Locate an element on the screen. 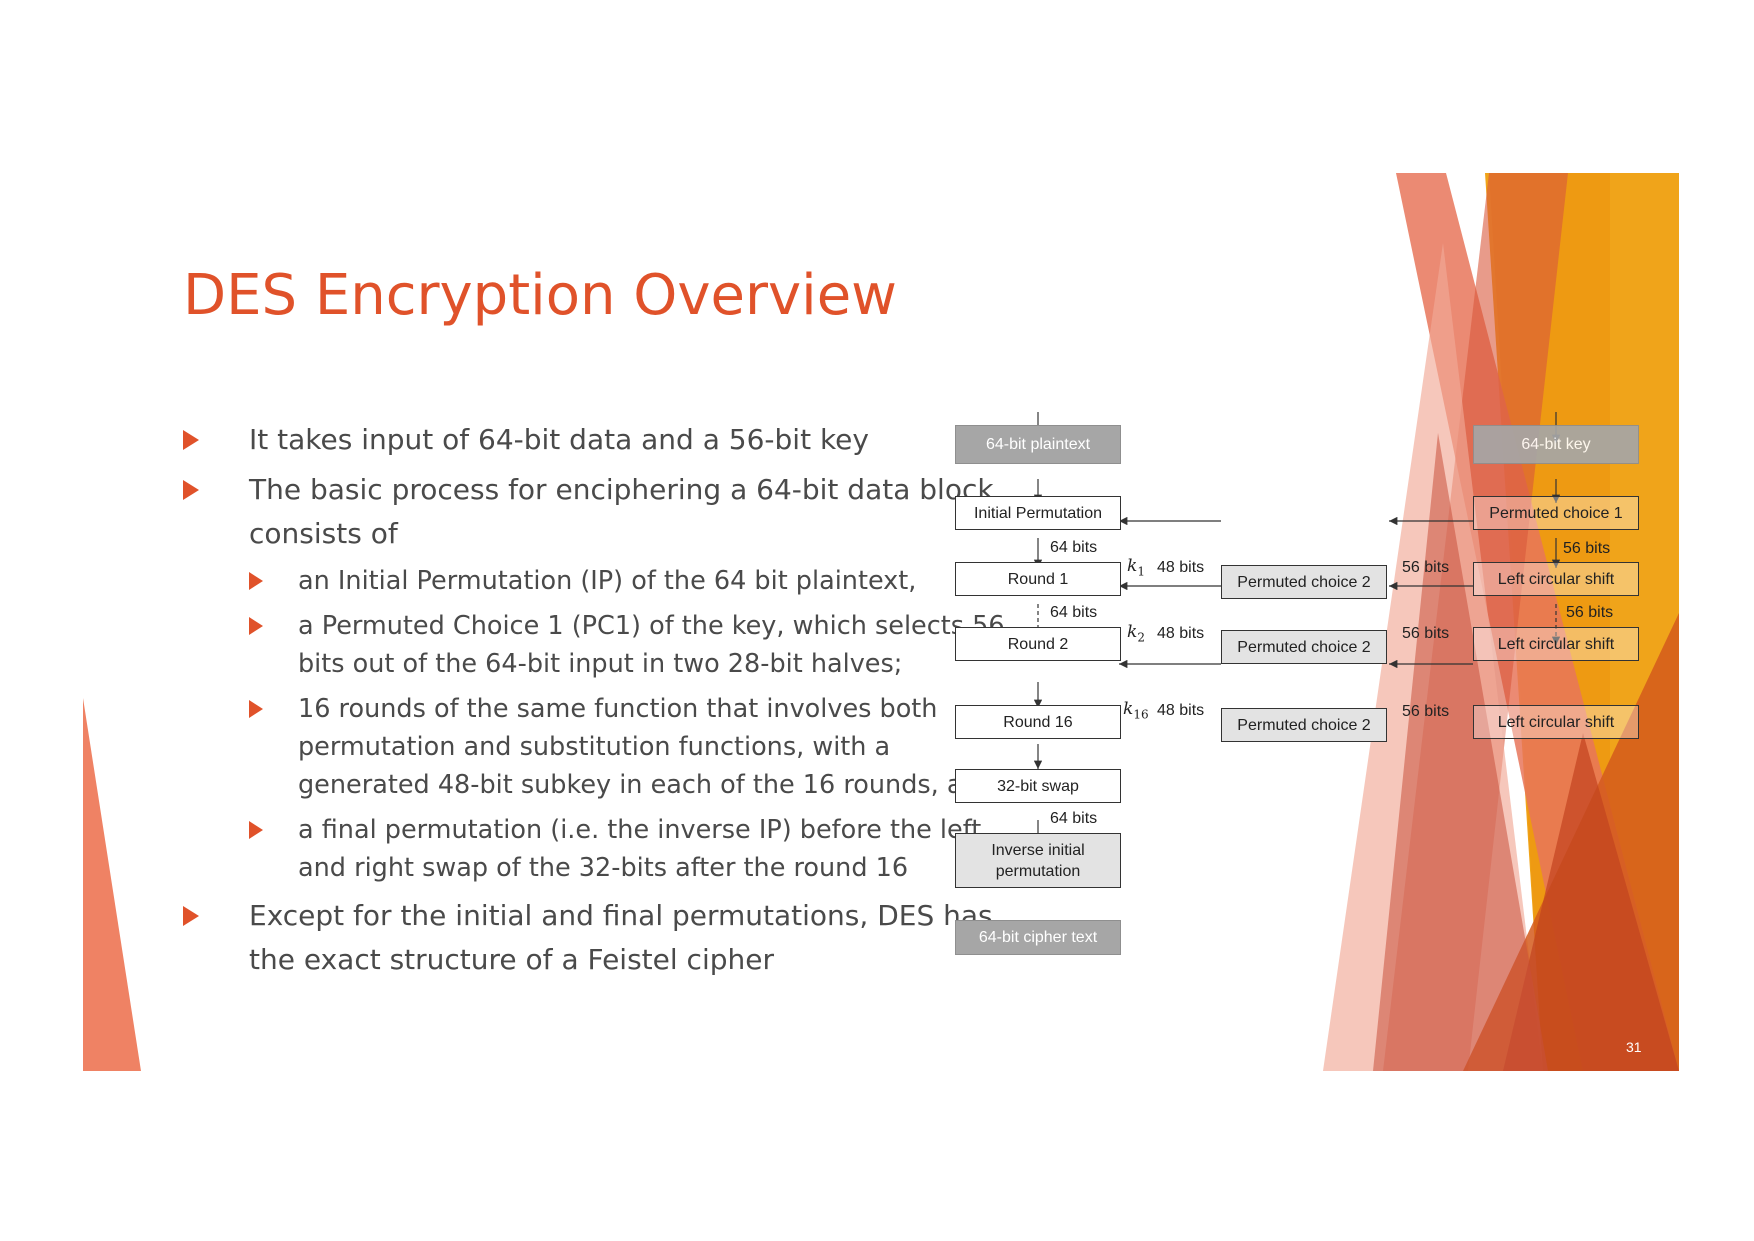 This screenshot has height=1241, width=1754. subkey-label-k16: k16 is located at coordinates (1136, 710).